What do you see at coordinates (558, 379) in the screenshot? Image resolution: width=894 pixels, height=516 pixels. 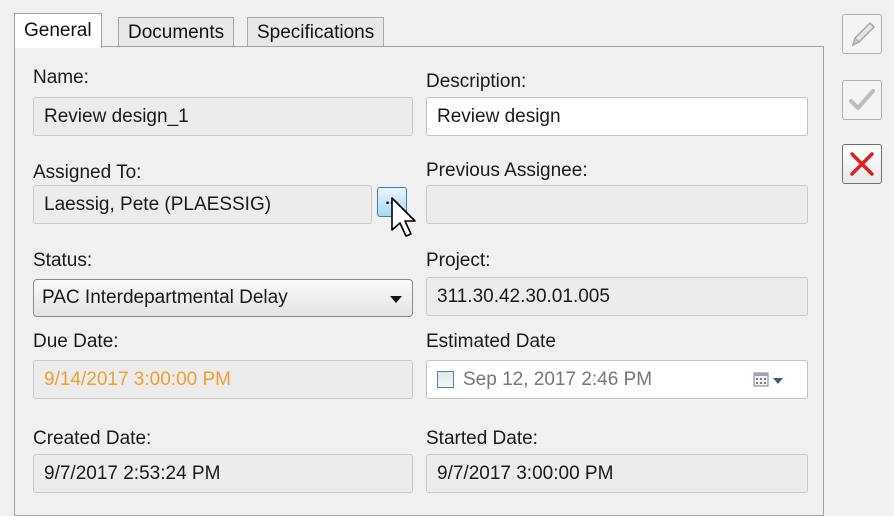 I see `estimated-date-value: Sep 12, 2017 2:46 PM` at bounding box center [558, 379].